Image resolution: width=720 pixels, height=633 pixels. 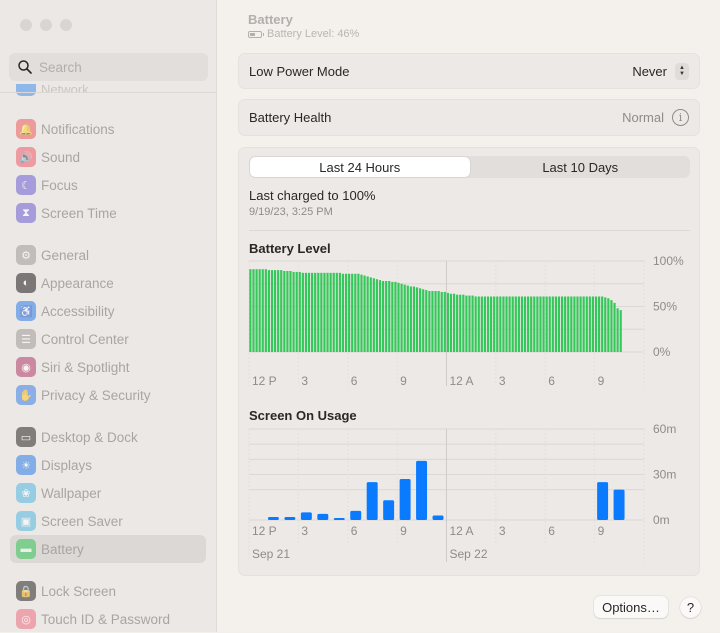 What do you see at coordinates (85, 367) in the screenshot?
I see `sidebar-item-label: Siri & Spotlight` at bounding box center [85, 367].